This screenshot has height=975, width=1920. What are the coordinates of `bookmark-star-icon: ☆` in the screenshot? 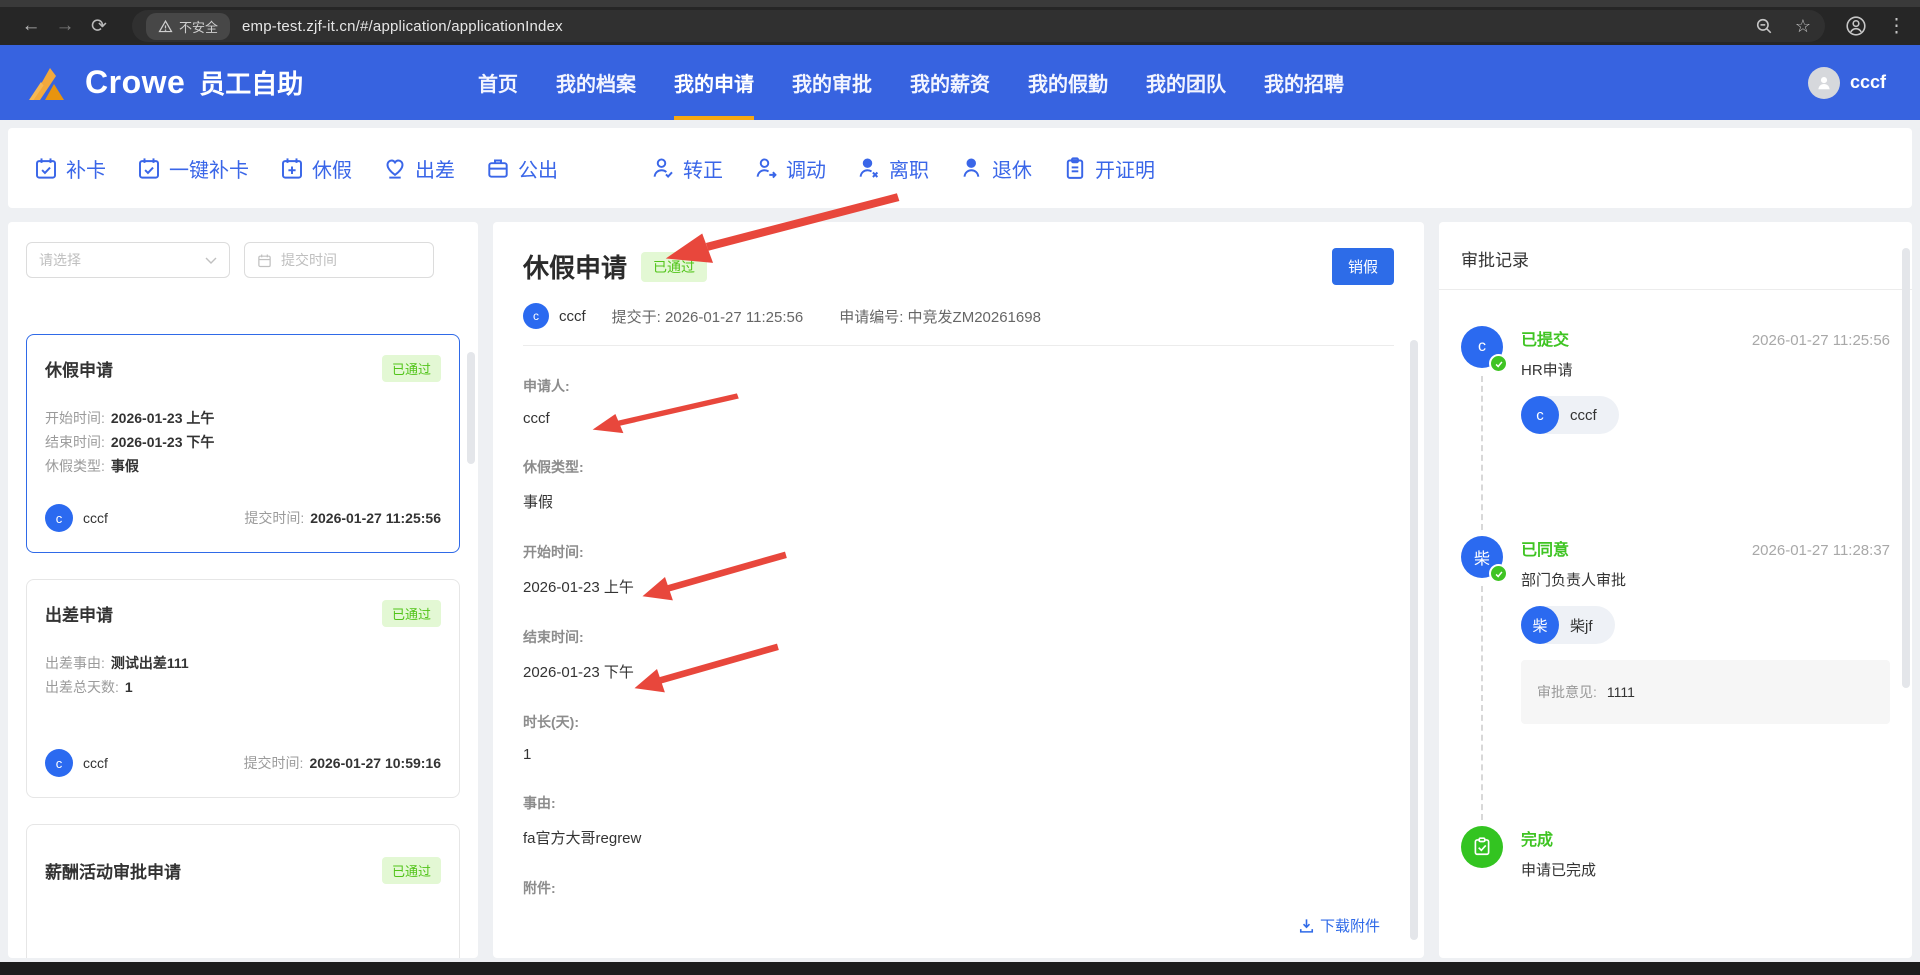 It's located at (1803, 26).